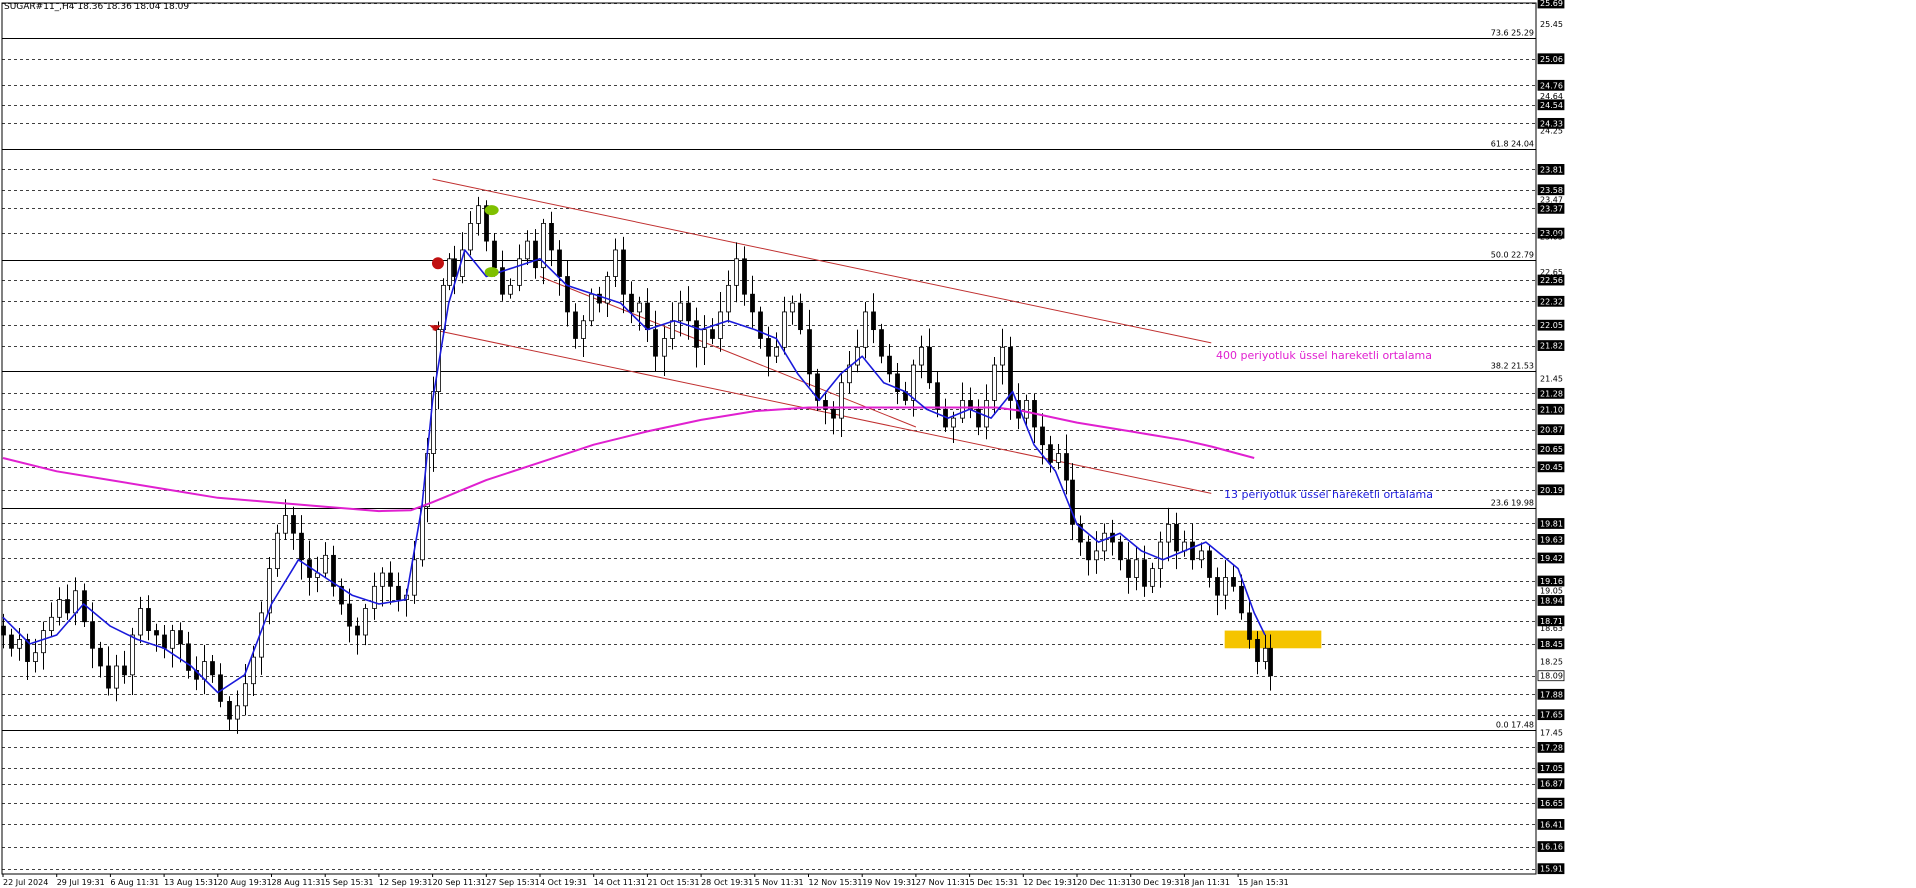  Describe the element at coordinates (1551, 694) in the screenshot. I see `price-tag: 17.88` at that location.